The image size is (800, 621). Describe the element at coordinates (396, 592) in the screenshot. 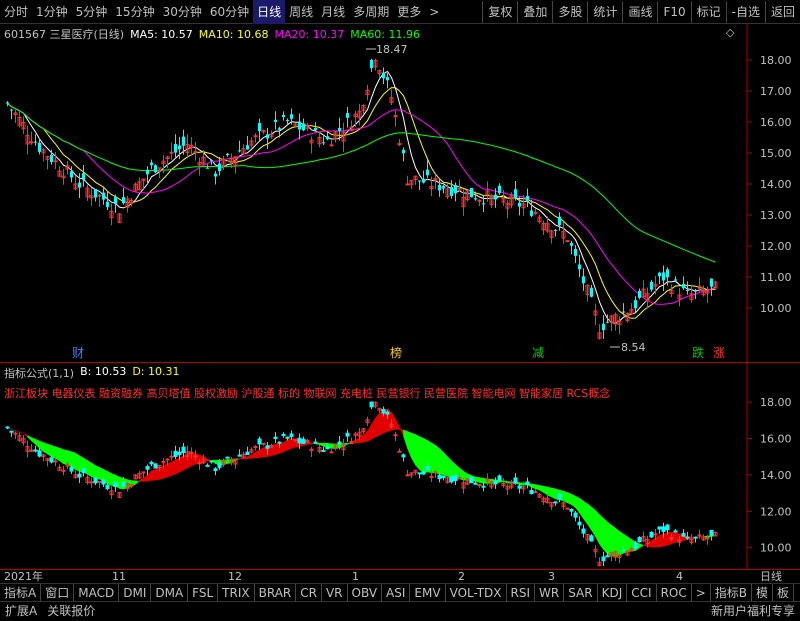

I see `indicator-tab: ASI` at that location.